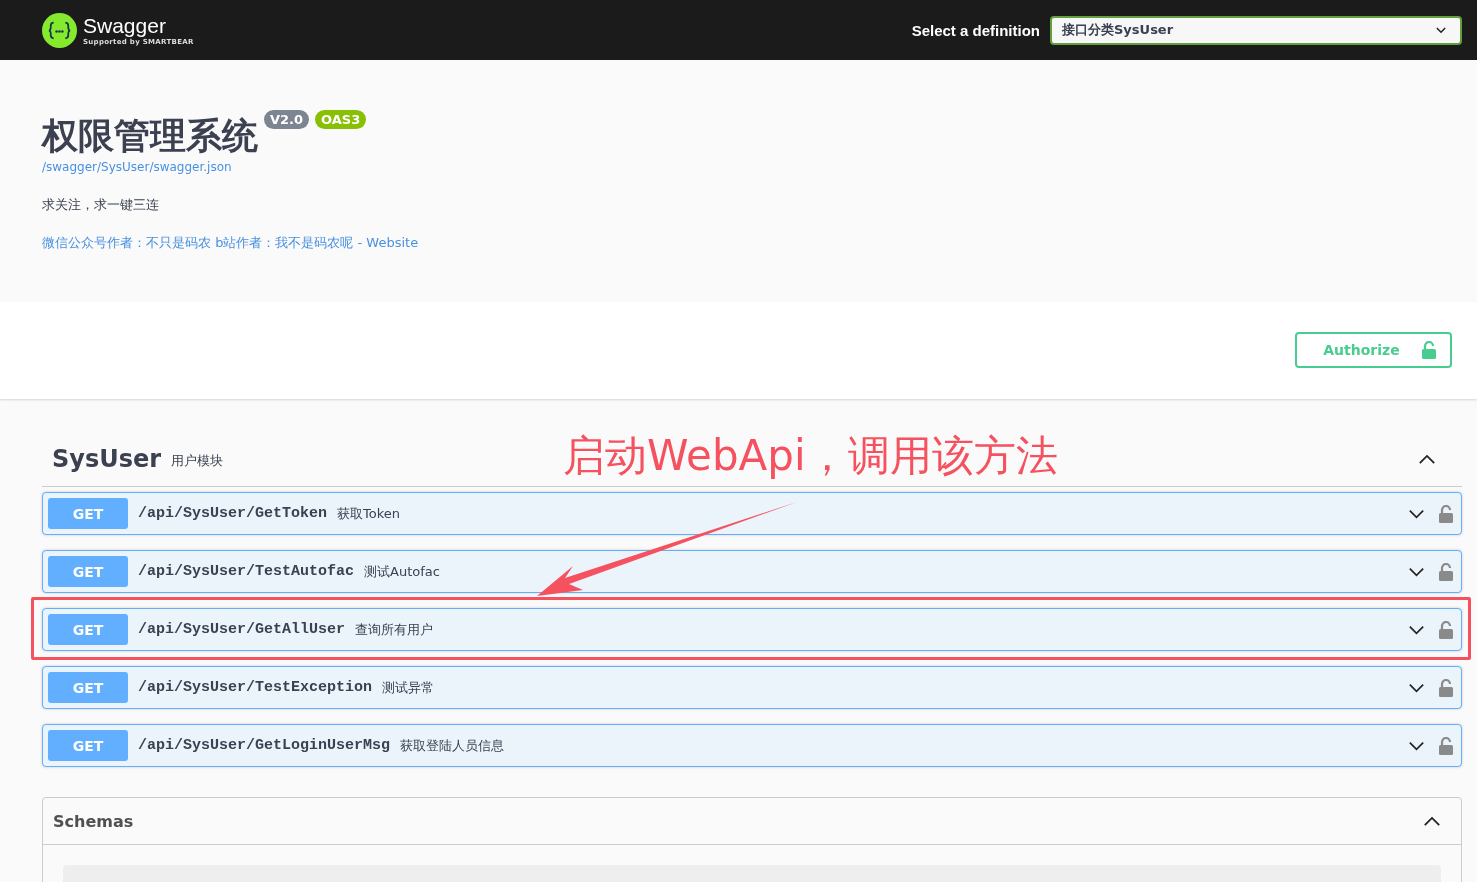 The image size is (1477, 882). What do you see at coordinates (150, 136) in the screenshot?
I see `api-title: 权限管理系统` at bounding box center [150, 136].